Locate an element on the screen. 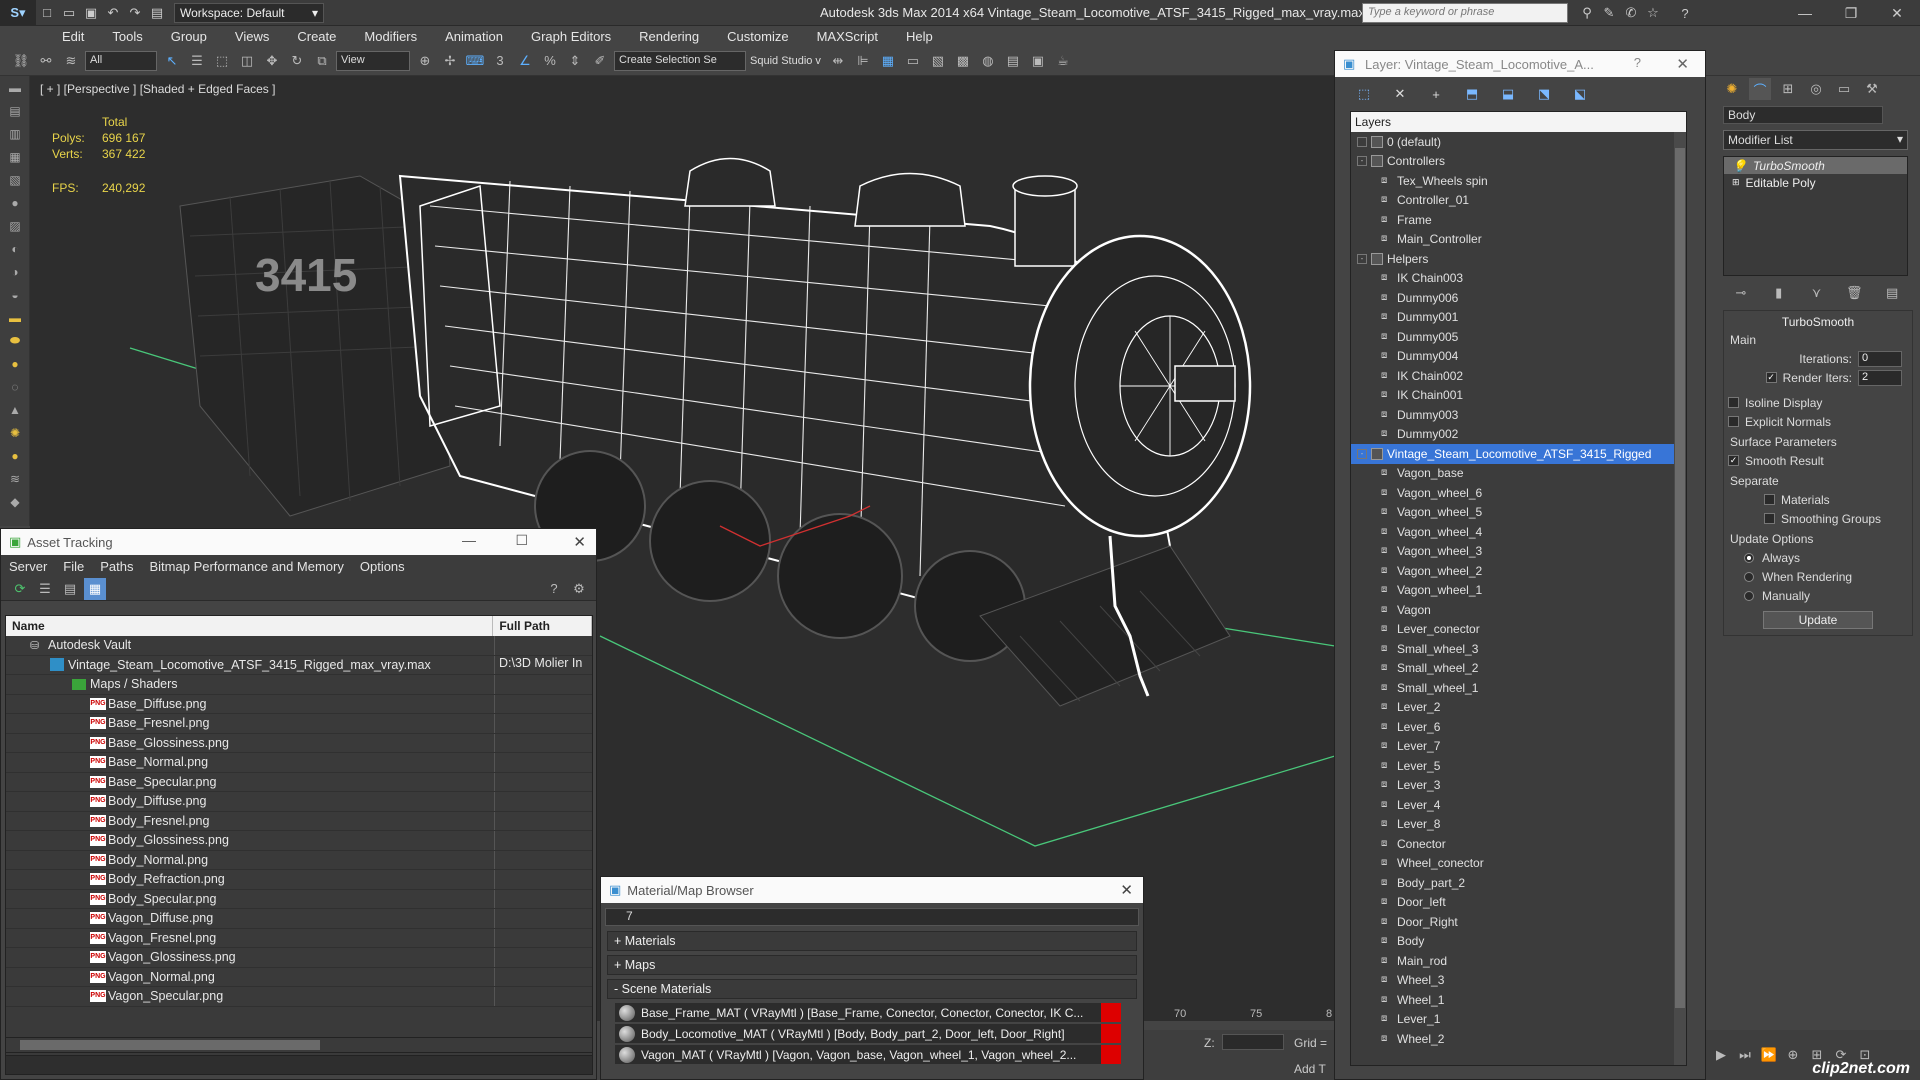 This screenshot has width=1920, height=1080. asset-row-file: PNG Vagon_Specular.png is located at coordinates (299, 997).